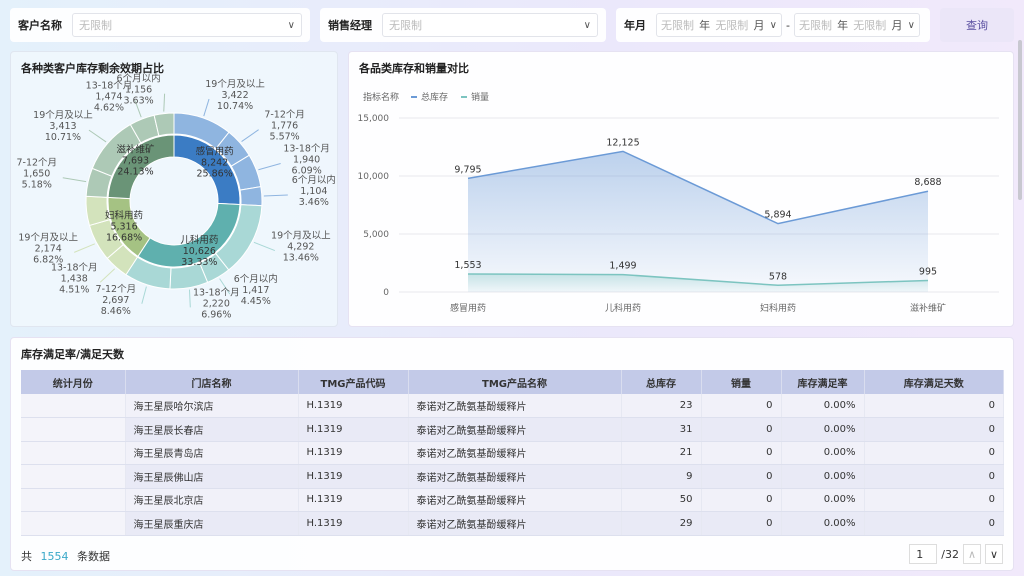 This screenshot has height=576, width=1024. I want to click on inner-label-line: 7,693, so click(135, 160).